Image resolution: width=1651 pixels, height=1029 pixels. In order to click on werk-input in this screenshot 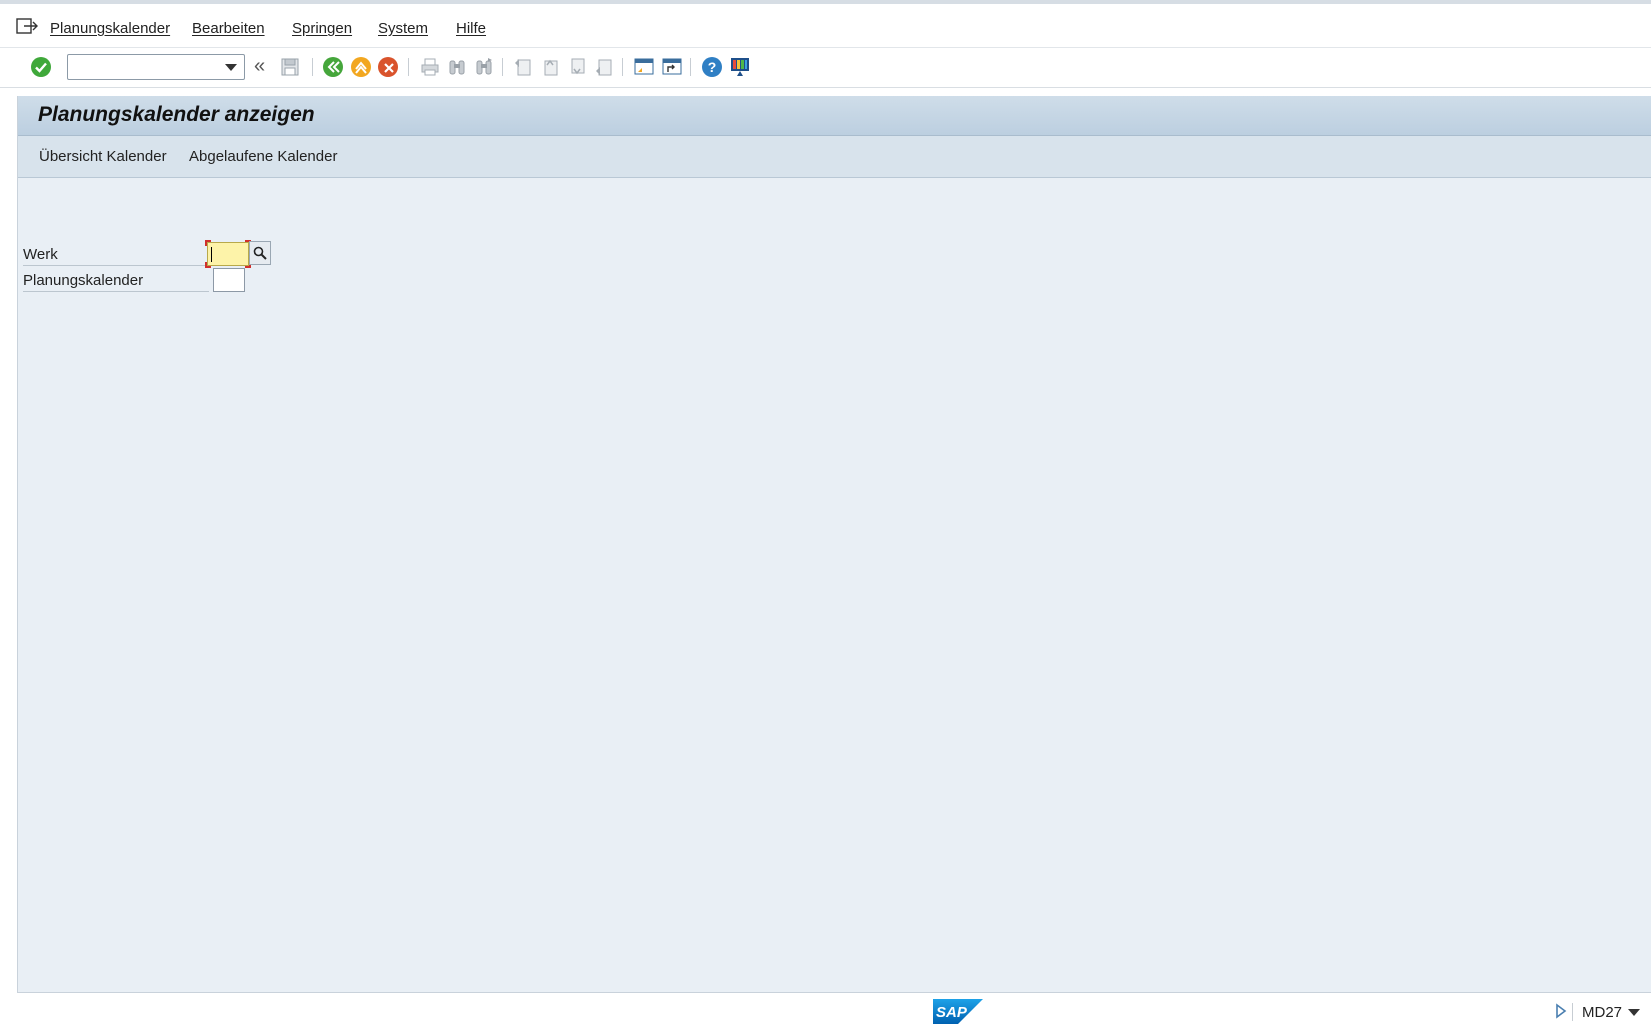, I will do `click(228, 254)`.